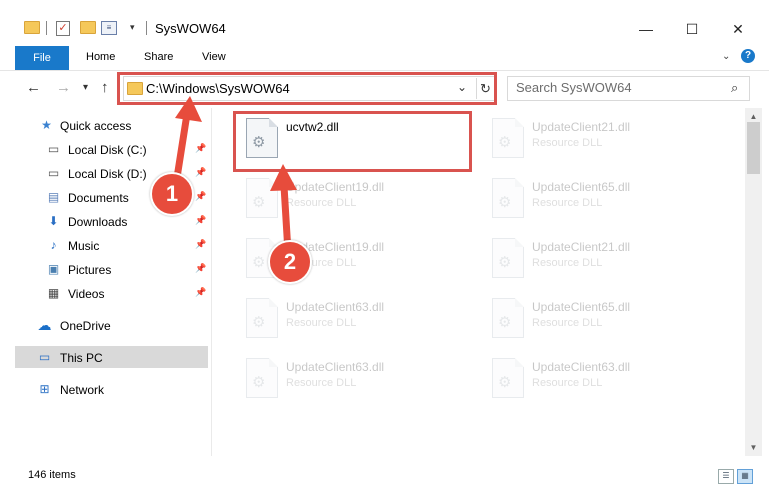 The height and width of the screenshot is (496, 769). What do you see at coordinates (283, 177) in the screenshot?
I see `arrow-2-head` at bounding box center [283, 177].